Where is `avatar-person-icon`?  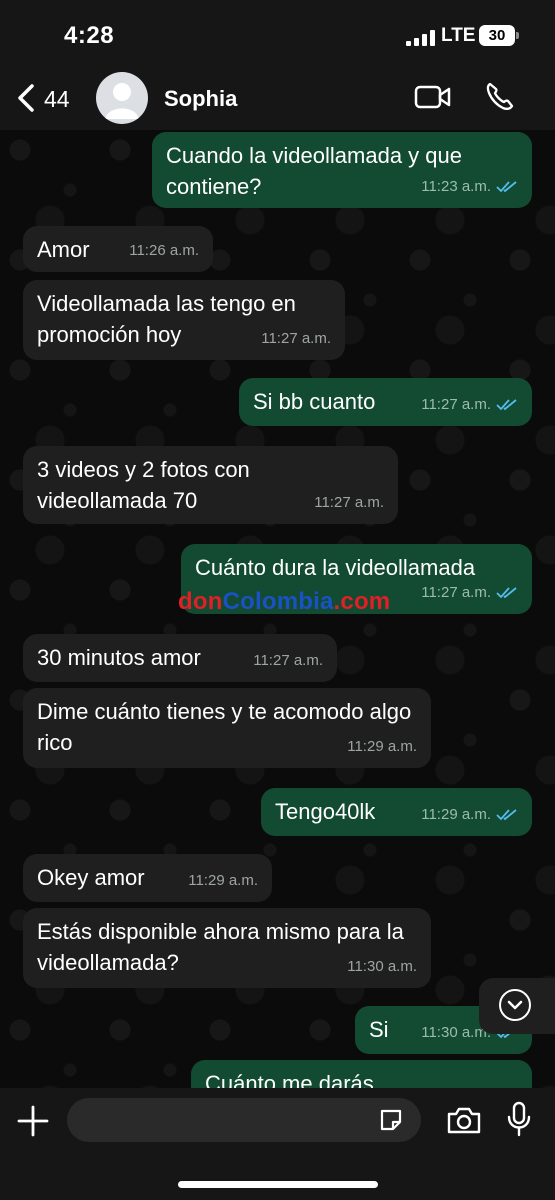 avatar-person-icon is located at coordinates (122, 101).